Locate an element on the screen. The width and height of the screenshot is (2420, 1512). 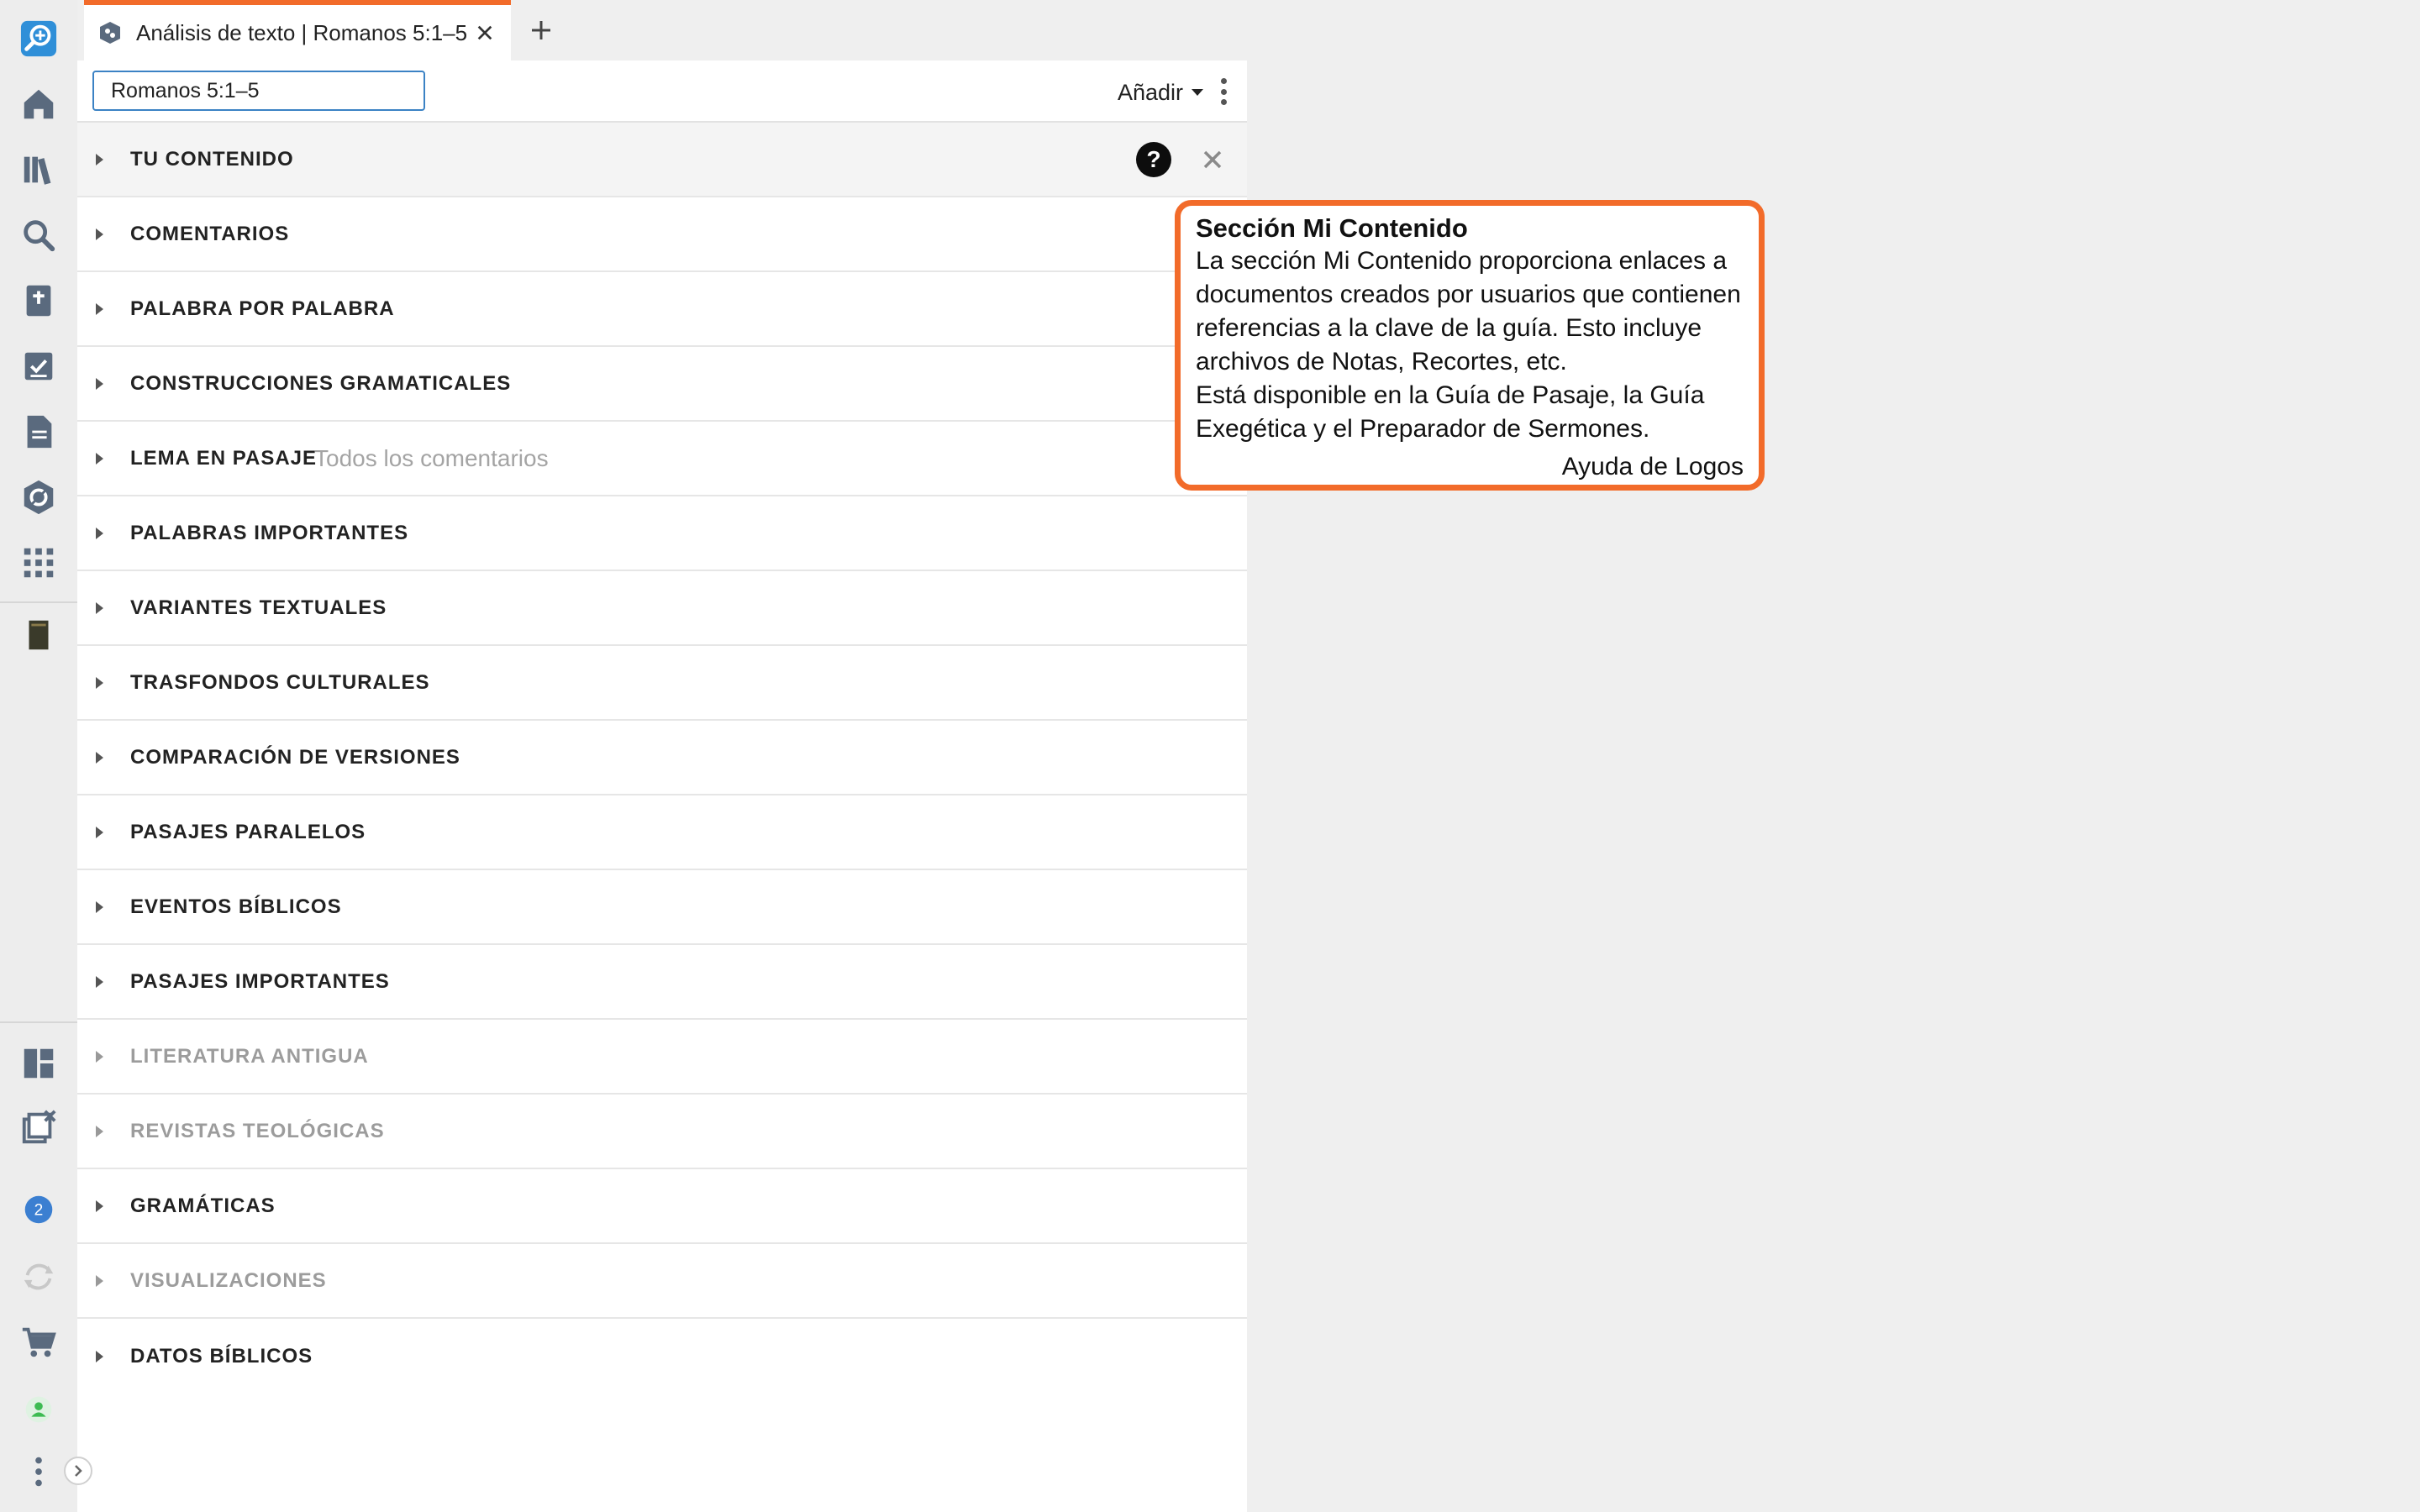
checklist-icon is located at coordinates (38, 366).